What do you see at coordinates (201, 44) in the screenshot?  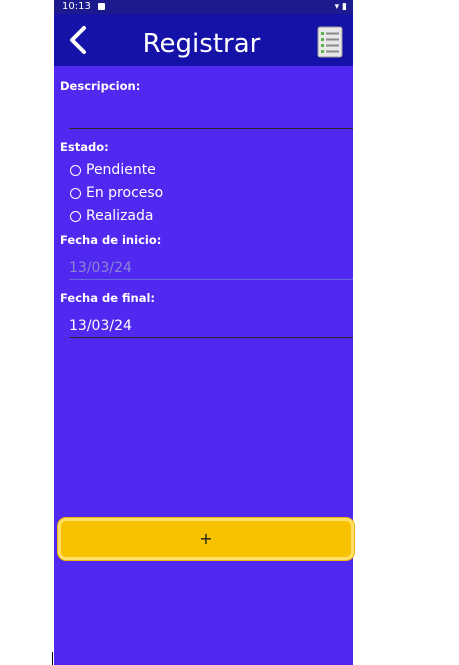 I see `page-title: Registrar` at bounding box center [201, 44].